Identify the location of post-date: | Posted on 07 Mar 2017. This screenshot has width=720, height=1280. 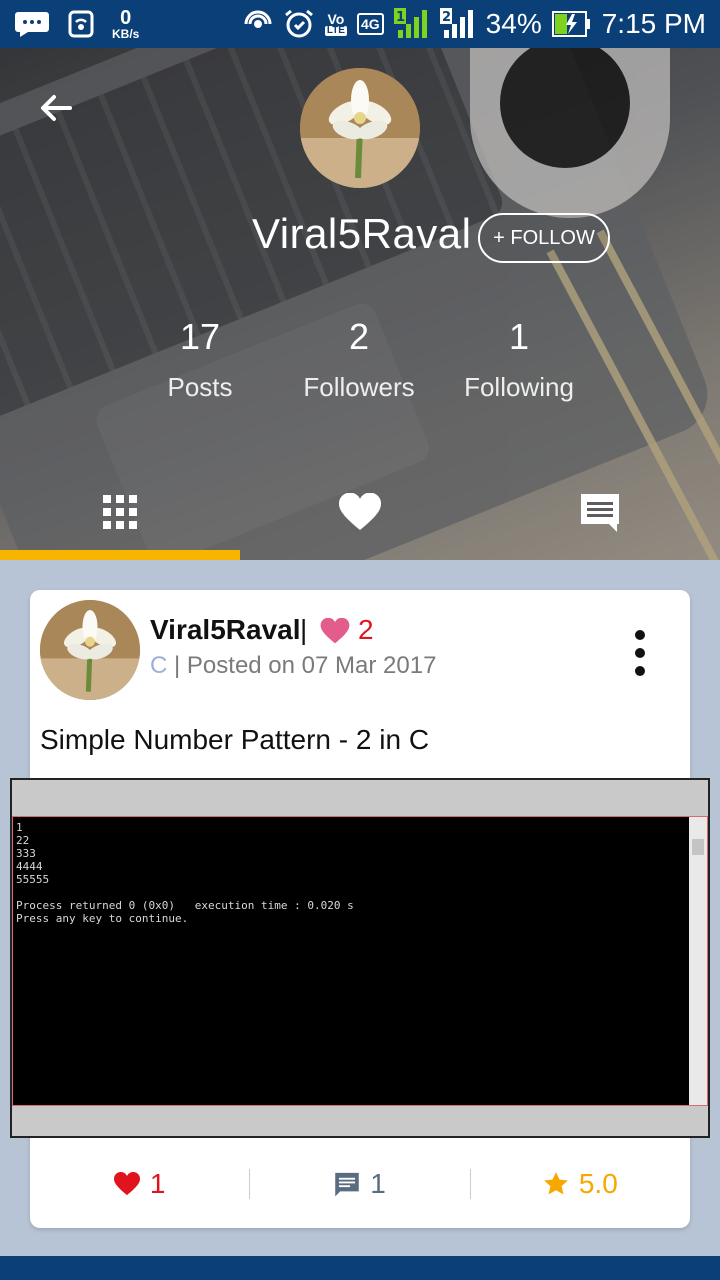
(302, 665).